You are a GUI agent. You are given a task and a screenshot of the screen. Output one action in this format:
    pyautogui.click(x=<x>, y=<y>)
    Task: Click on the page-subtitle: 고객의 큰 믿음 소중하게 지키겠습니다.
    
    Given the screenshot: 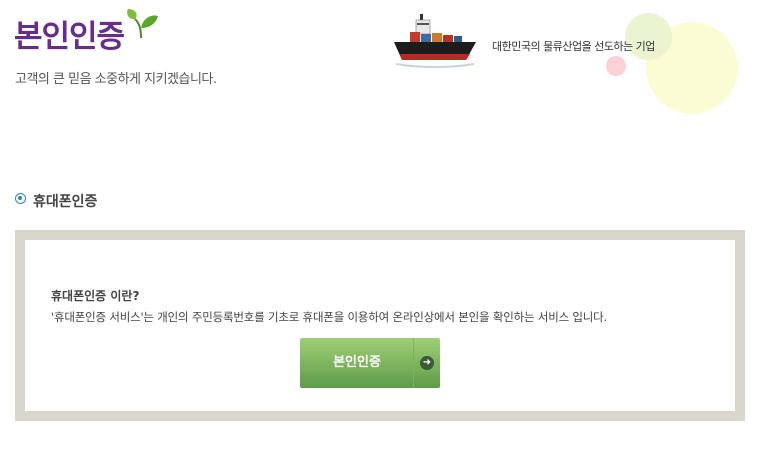 What is the action you would take?
    pyautogui.click(x=116, y=79)
    